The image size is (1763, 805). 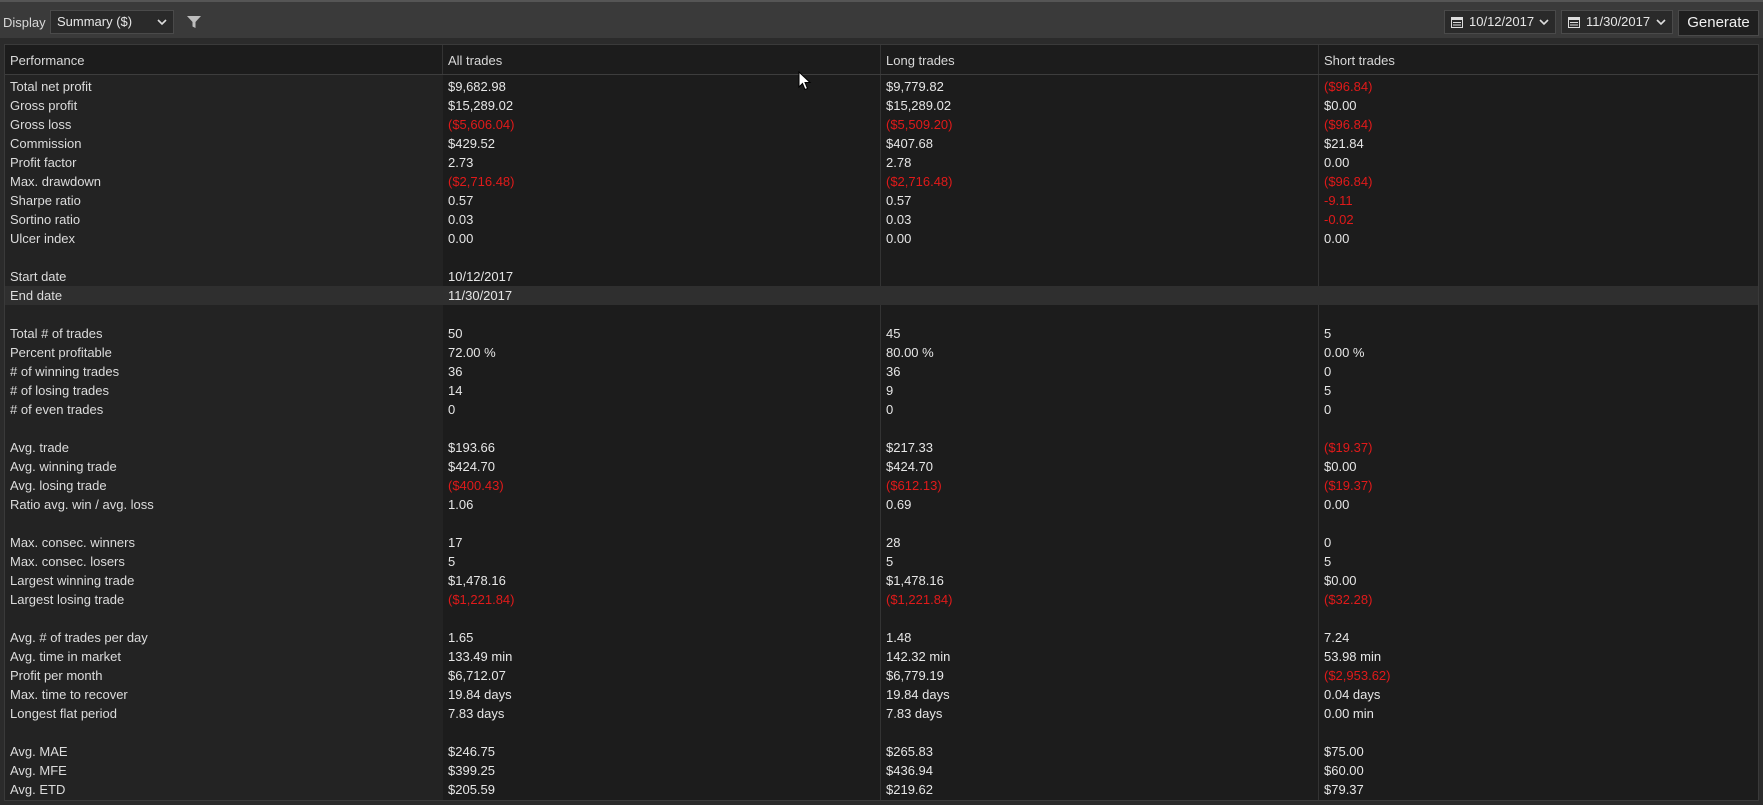 What do you see at coordinates (63, 713) in the screenshot?
I see `row-label: Longest flat period` at bounding box center [63, 713].